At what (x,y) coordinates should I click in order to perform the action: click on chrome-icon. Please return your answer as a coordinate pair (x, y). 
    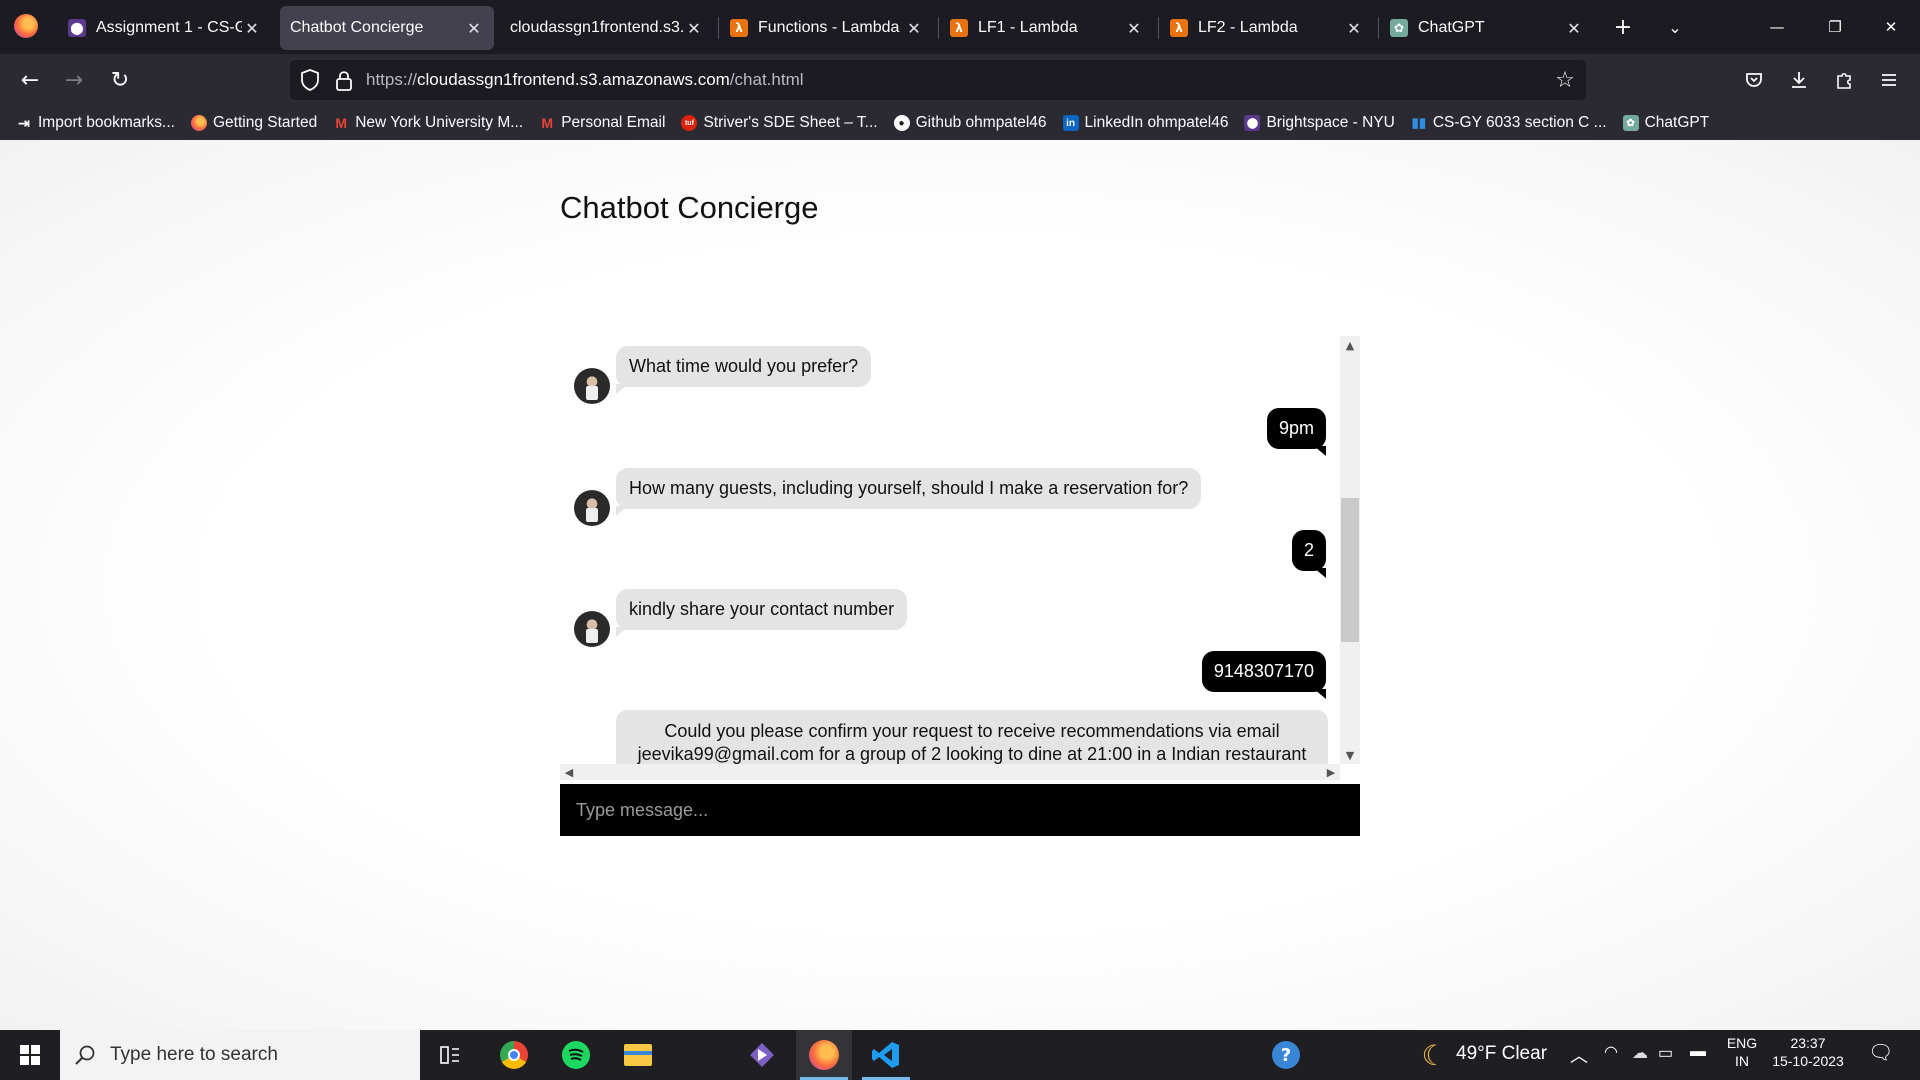
    Looking at the image, I should click on (514, 1055).